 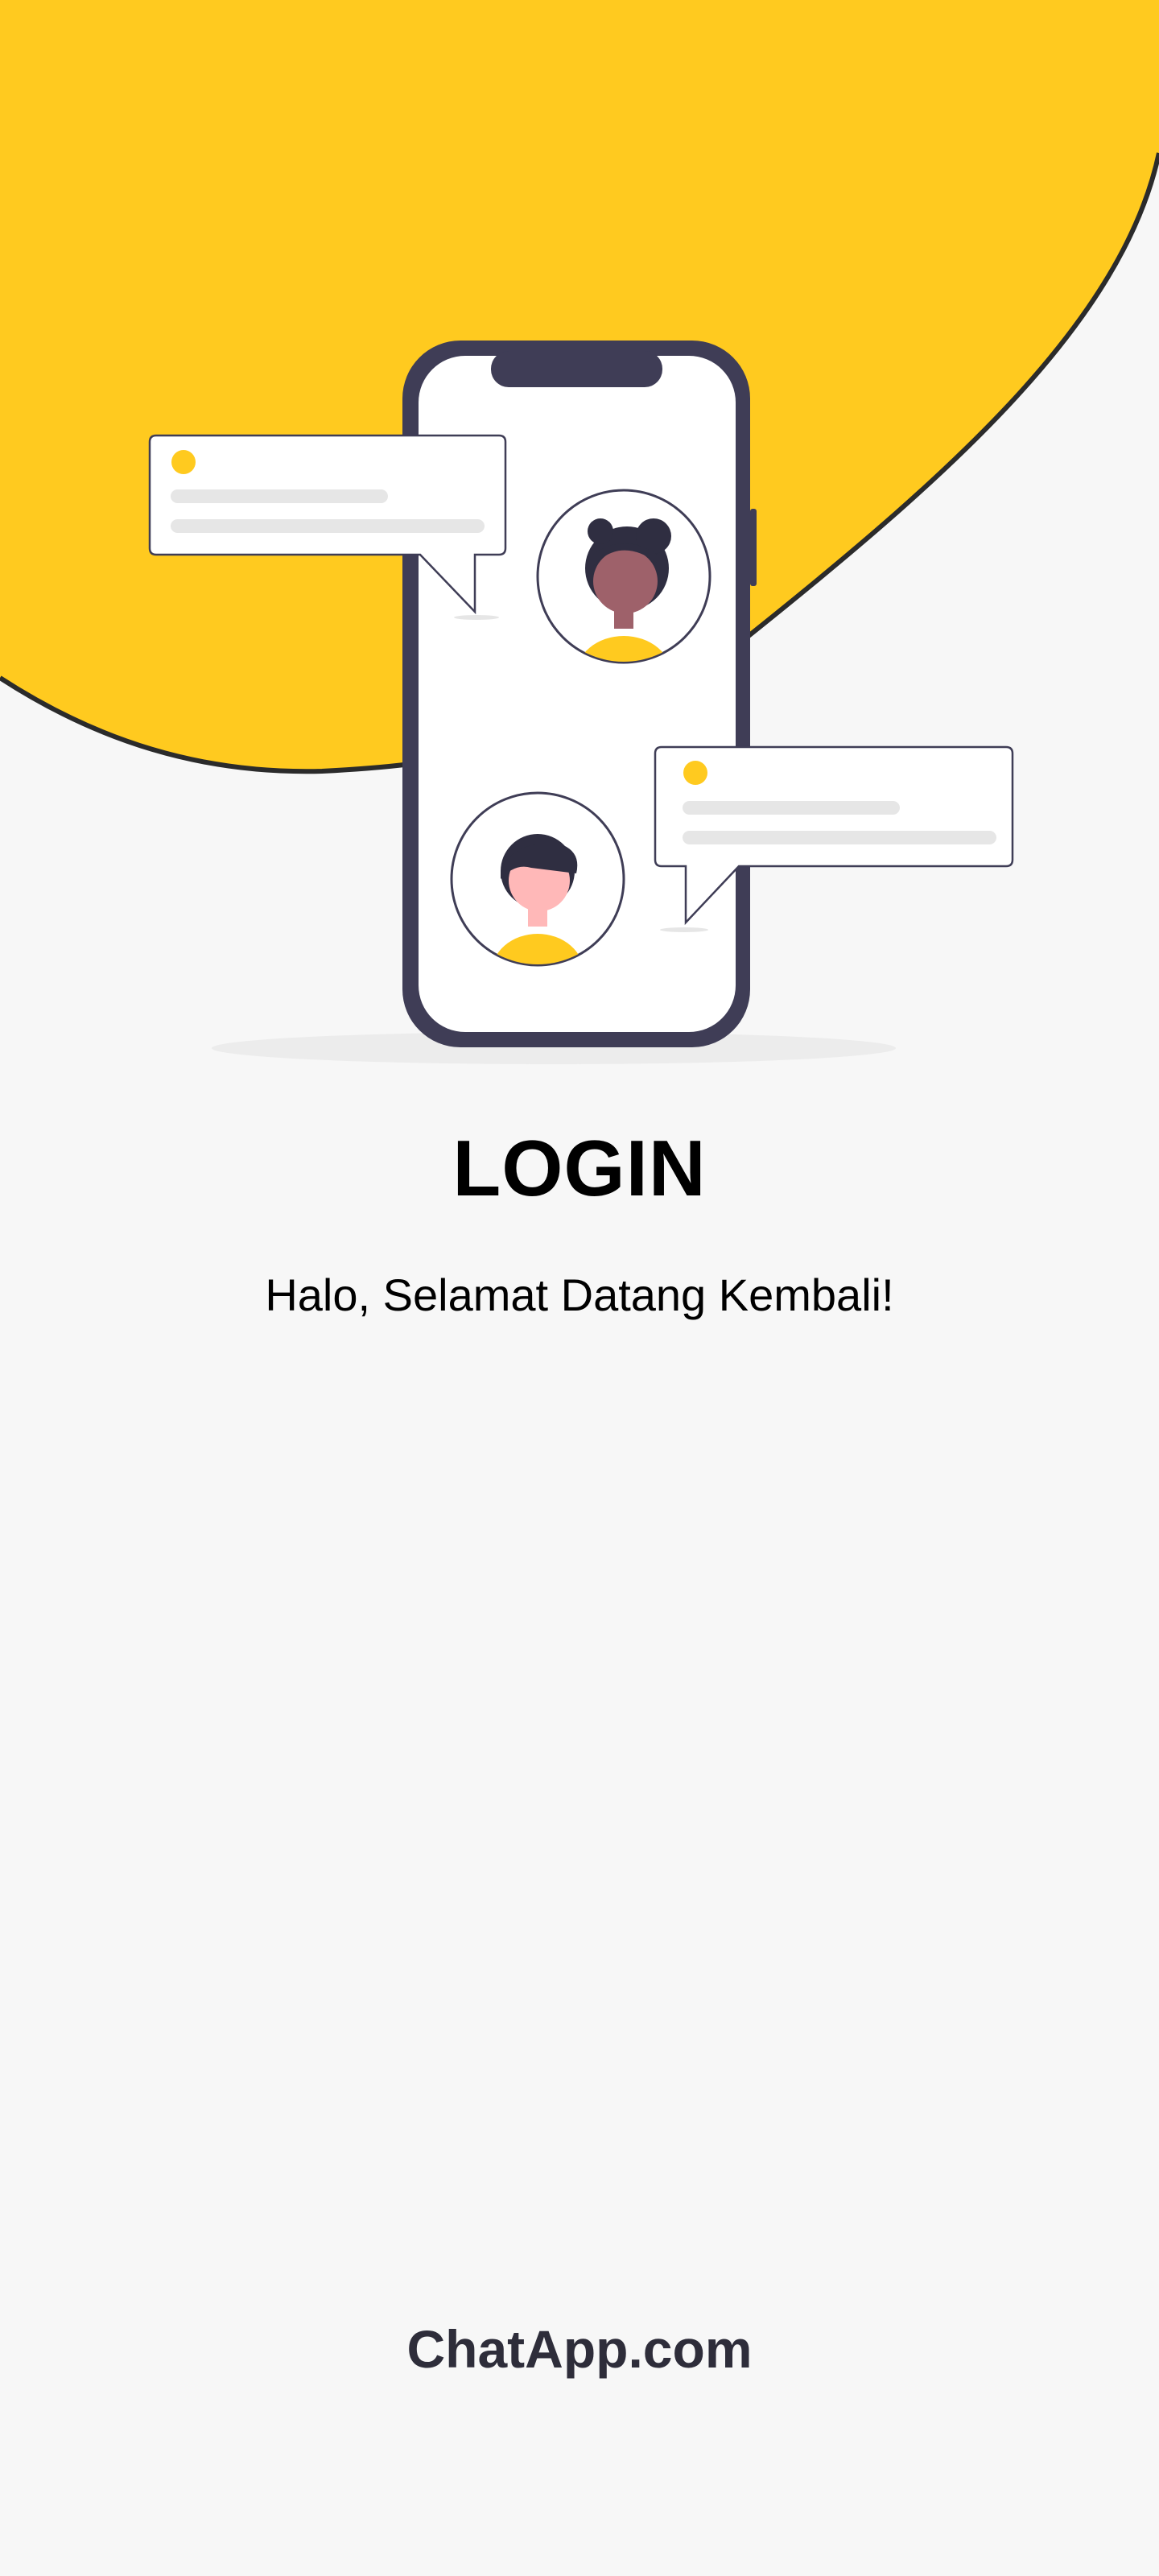 What do you see at coordinates (576, 369) in the screenshot?
I see `phone-notch` at bounding box center [576, 369].